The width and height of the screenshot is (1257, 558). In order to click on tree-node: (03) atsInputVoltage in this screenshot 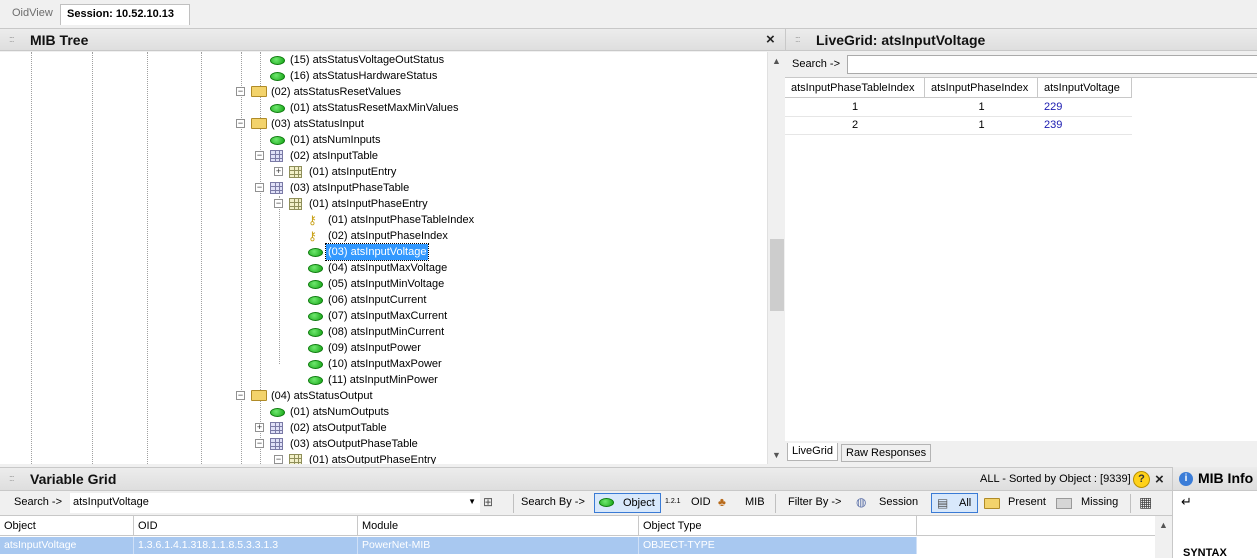, I will do `click(380, 252)`.